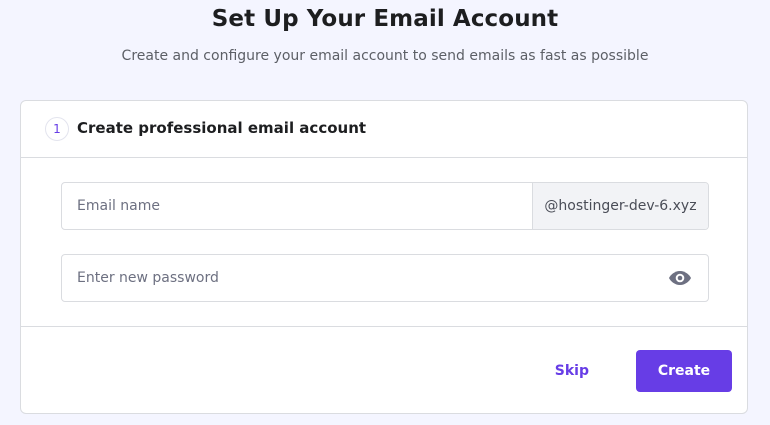 This screenshot has height=425, width=770. I want to click on password-field, so click(385, 278).